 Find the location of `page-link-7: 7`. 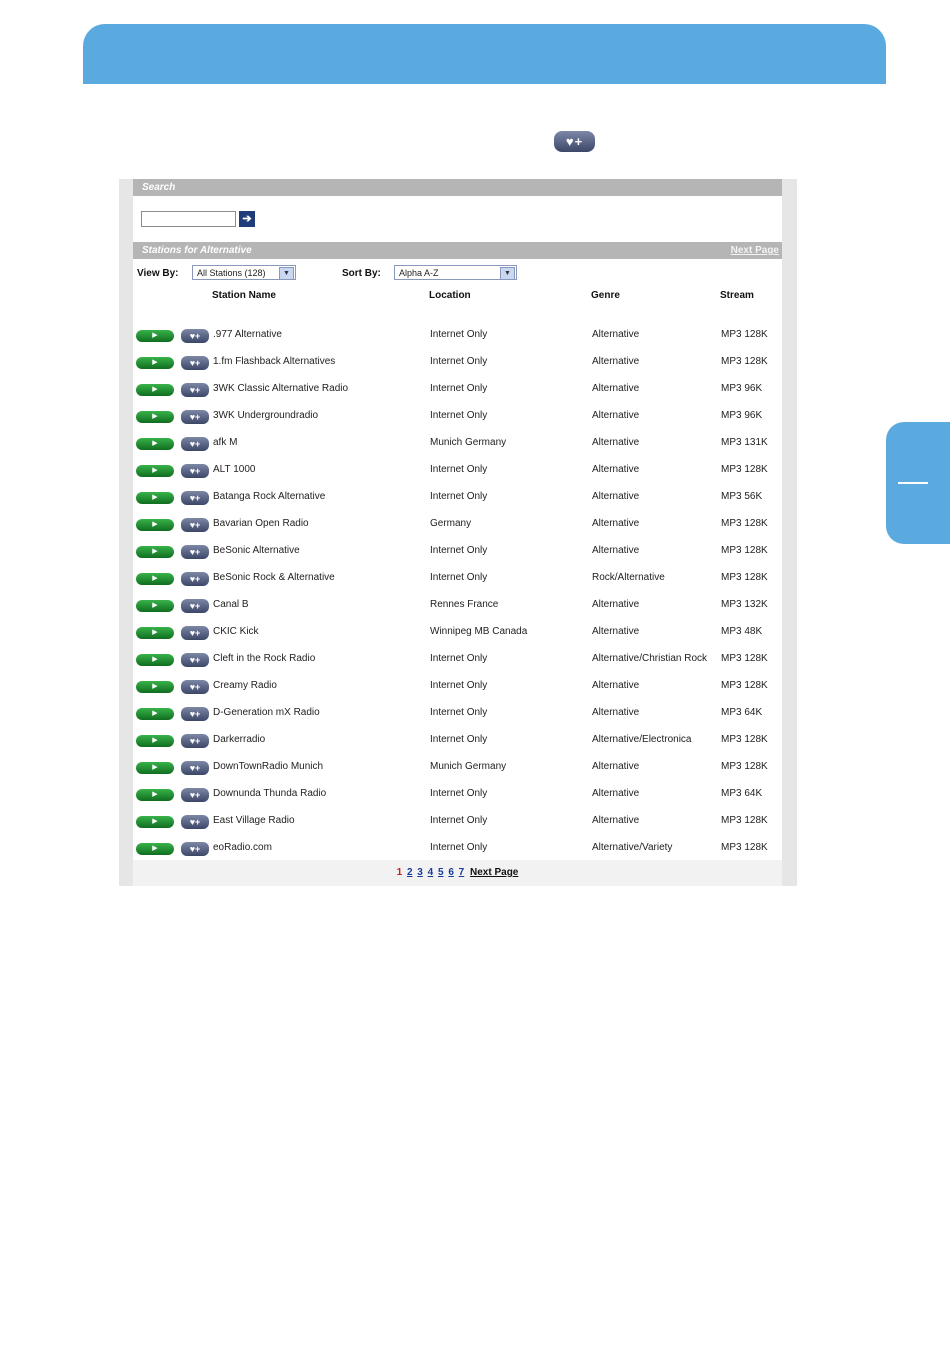

page-link-7: 7 is located at coordinates (462, 872).